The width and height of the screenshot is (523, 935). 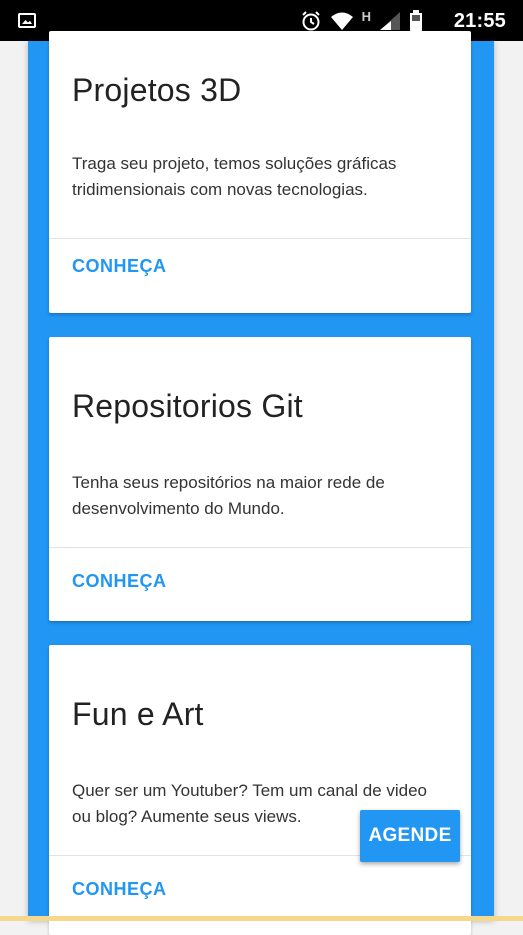 What do you see at coordinates (138, 714) in the screenshot?
I see `card-title: Fun e Art` at bounding box center [138, 714].